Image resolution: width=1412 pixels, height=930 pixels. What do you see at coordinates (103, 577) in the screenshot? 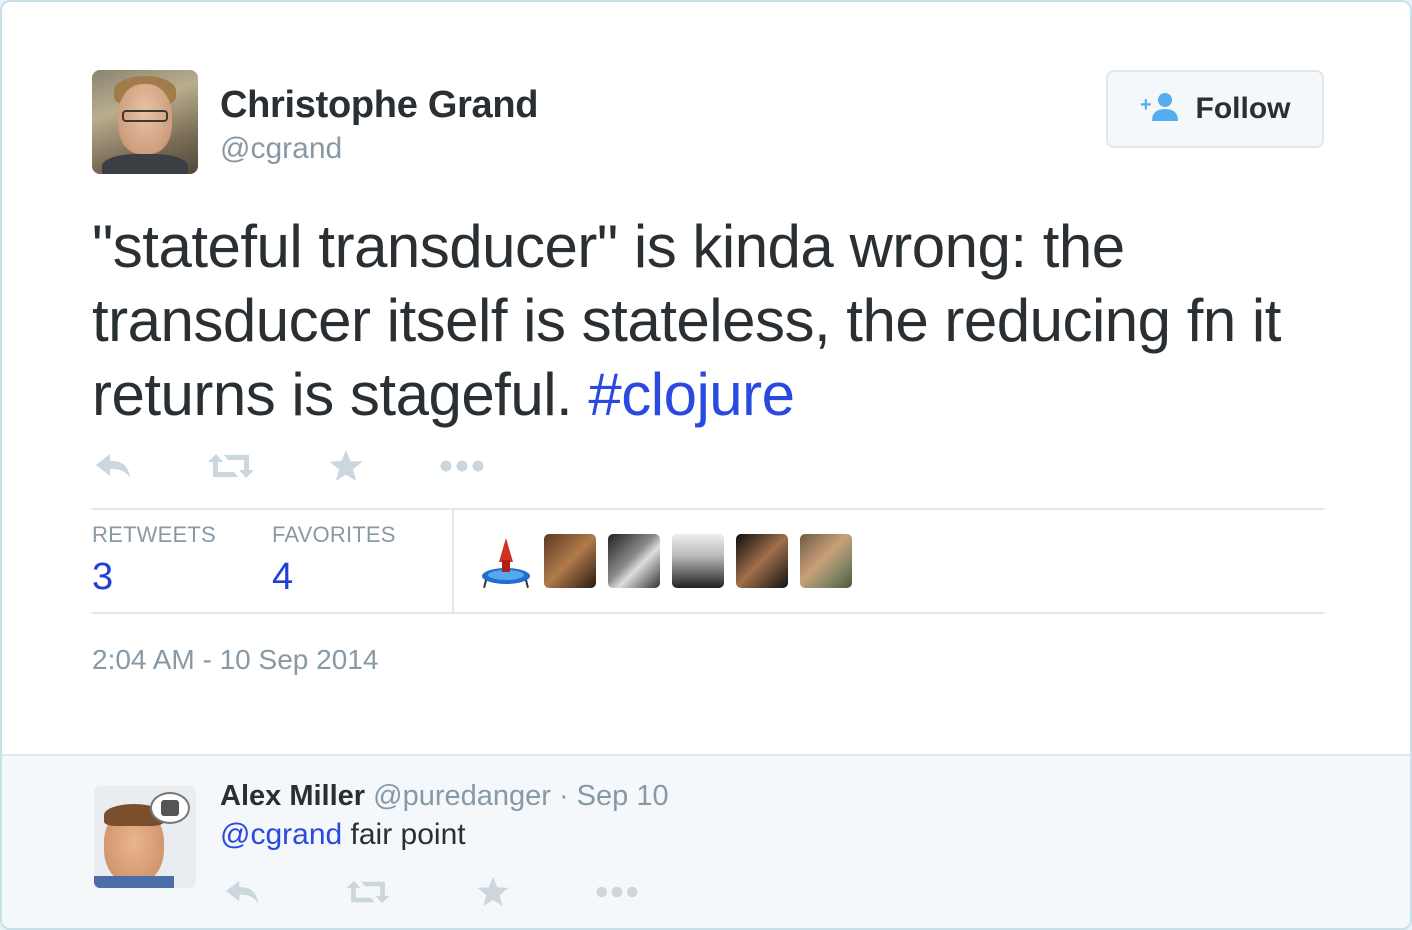
I see `retweets-count: 3` at bounding box center [103, 577].